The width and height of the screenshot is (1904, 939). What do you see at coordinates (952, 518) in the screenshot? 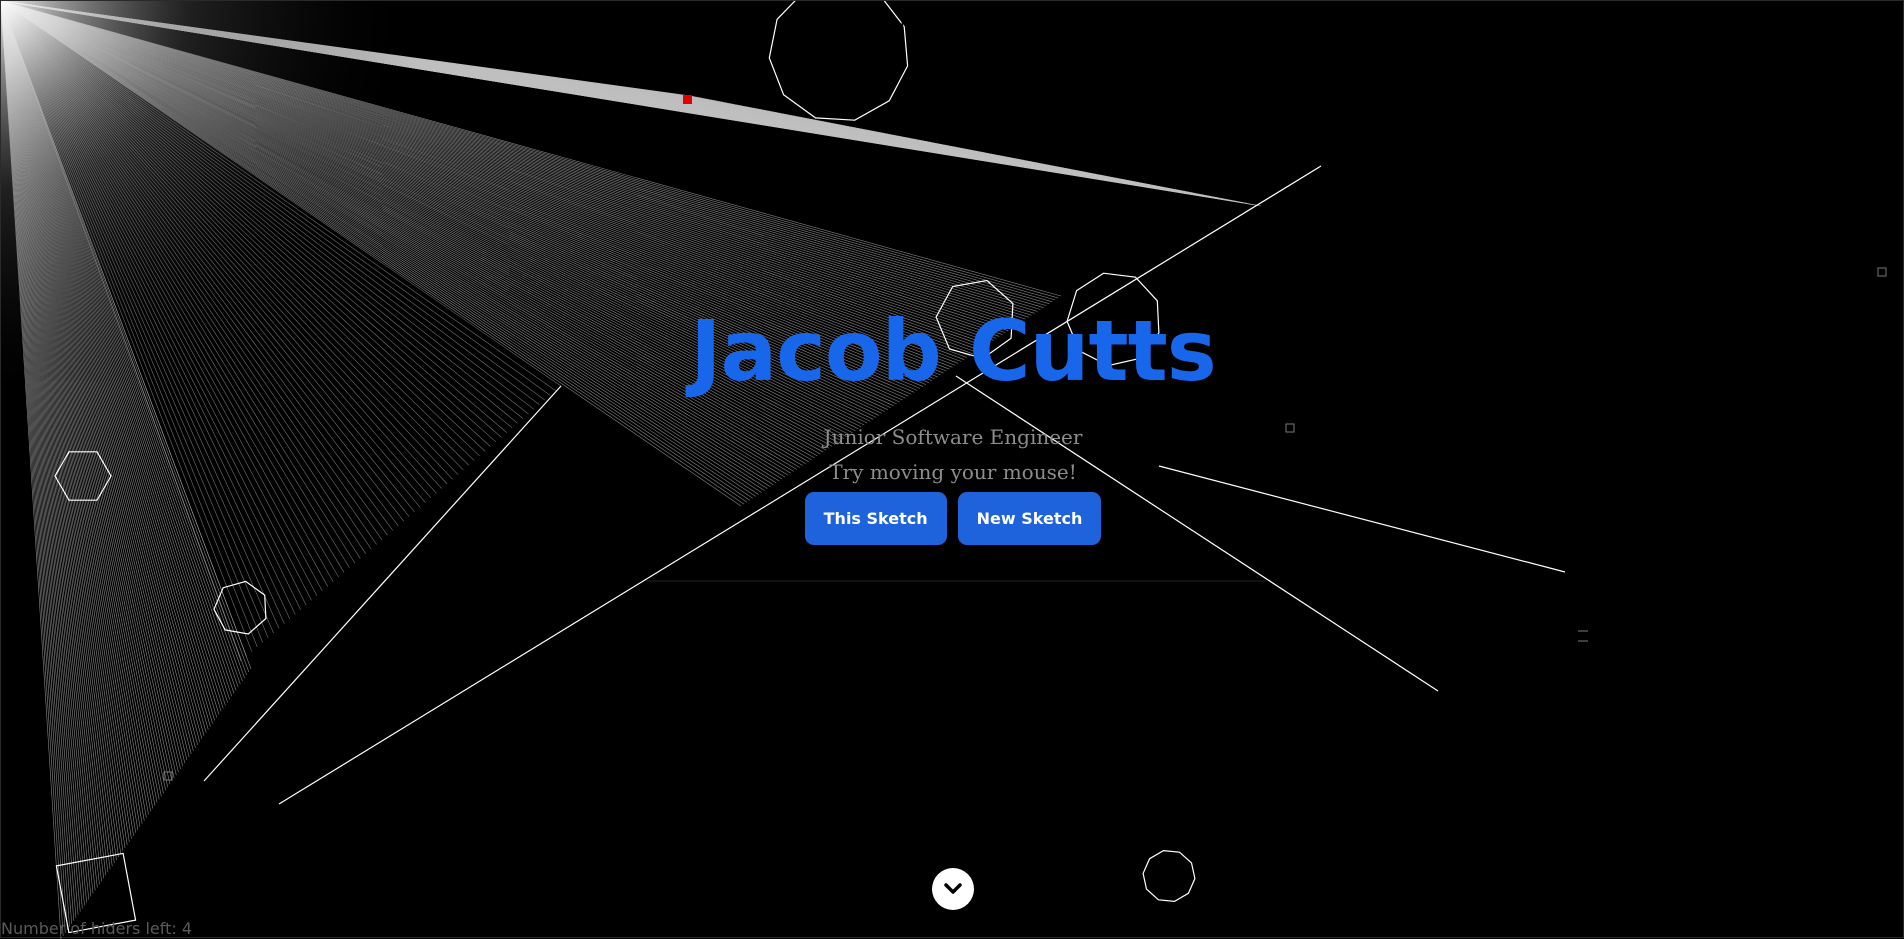
I see `hero-buttons: This Sketch New Sketch` at bounding box center [952, 518].